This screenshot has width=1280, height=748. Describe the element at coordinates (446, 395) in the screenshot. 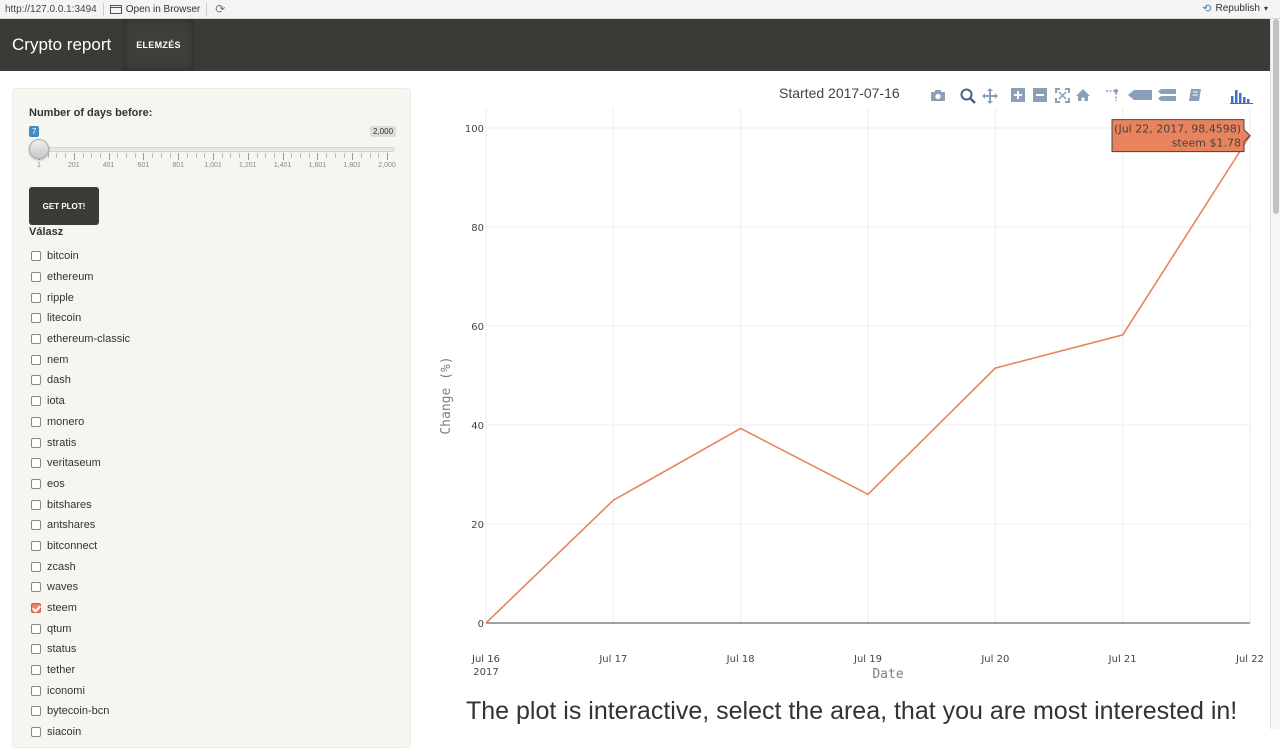

I see `y-axis-title: Change (%)` at that location.